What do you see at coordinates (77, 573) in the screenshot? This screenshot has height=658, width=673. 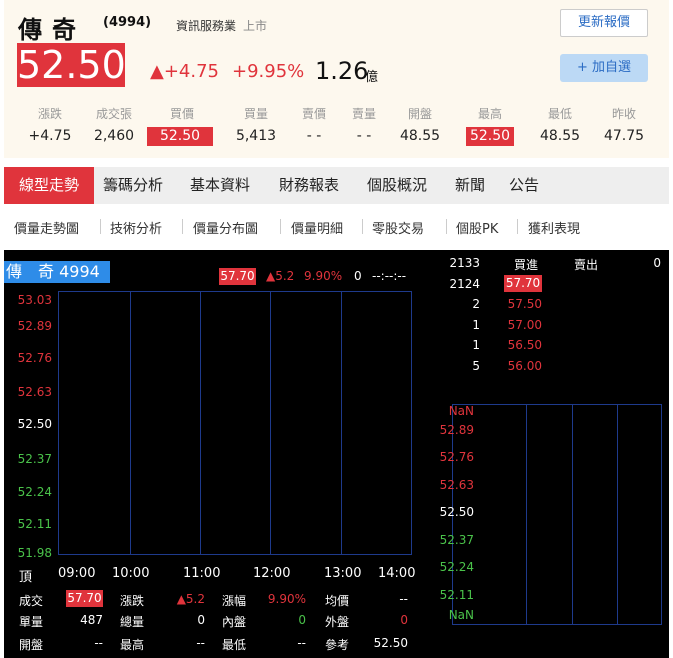 I see `x-axis-tick: 09:00` at bounding box center [77, 573].